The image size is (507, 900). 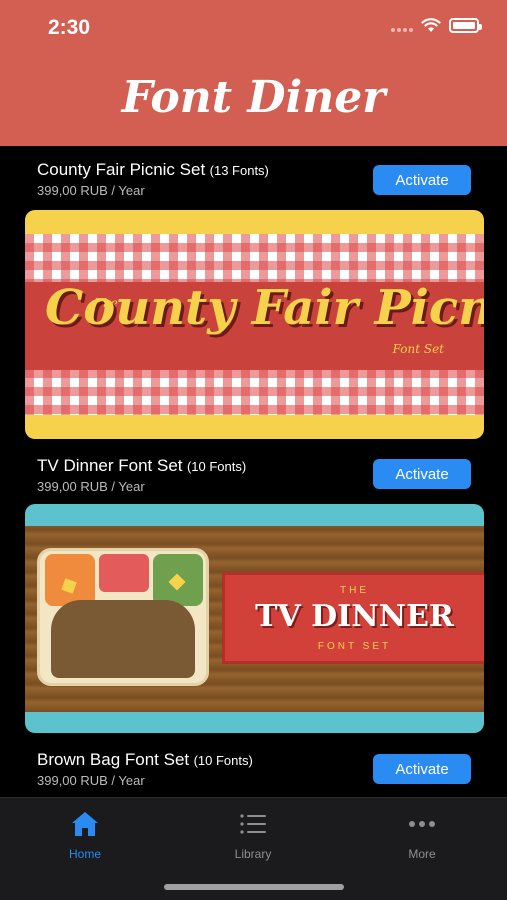 What do you see at coordinates (422, 835) in the screenshot?
I see `tab-more: More` at bounding box center [422, 835].